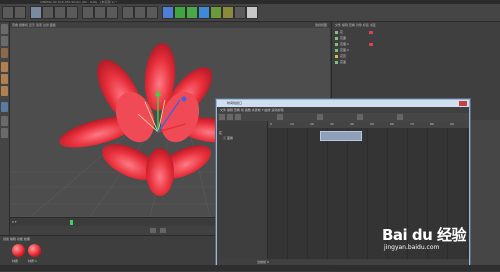  Describe the element at coordinates (4, 29) in the screenshot. I see `model-mode-icon` at that location.